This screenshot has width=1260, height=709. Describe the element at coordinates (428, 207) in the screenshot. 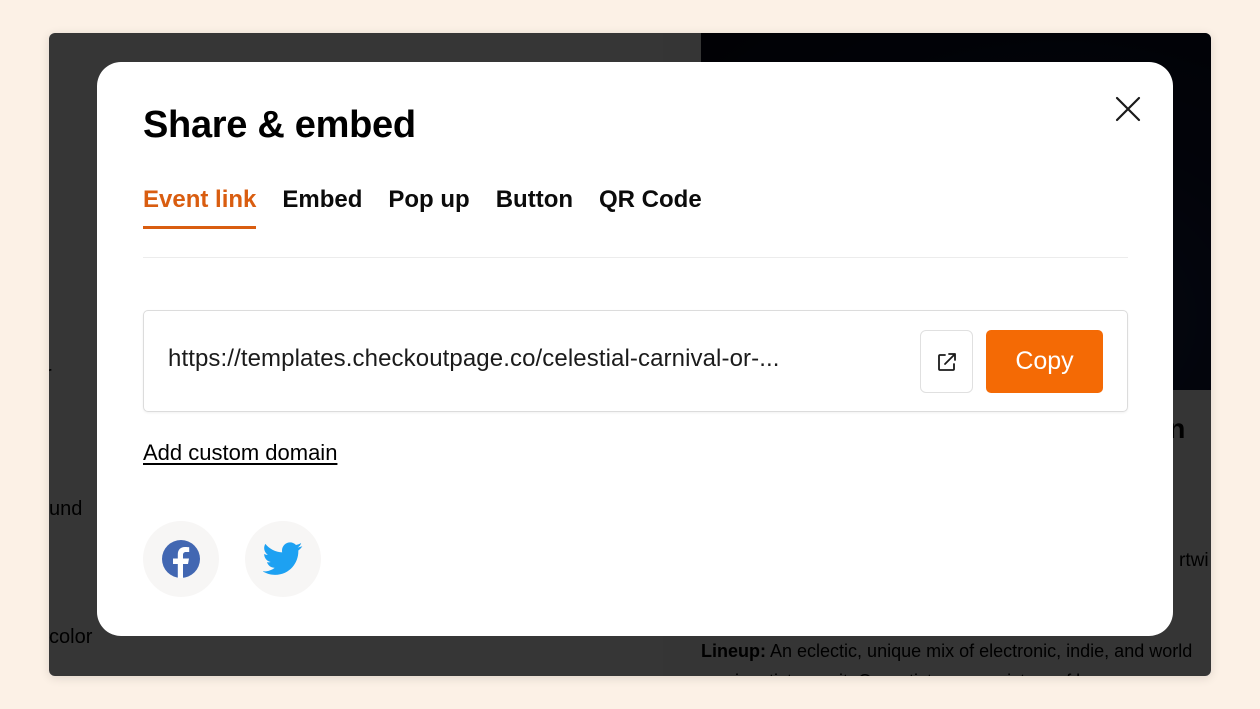

I see `tab-pop-up: Pop up` at that location.